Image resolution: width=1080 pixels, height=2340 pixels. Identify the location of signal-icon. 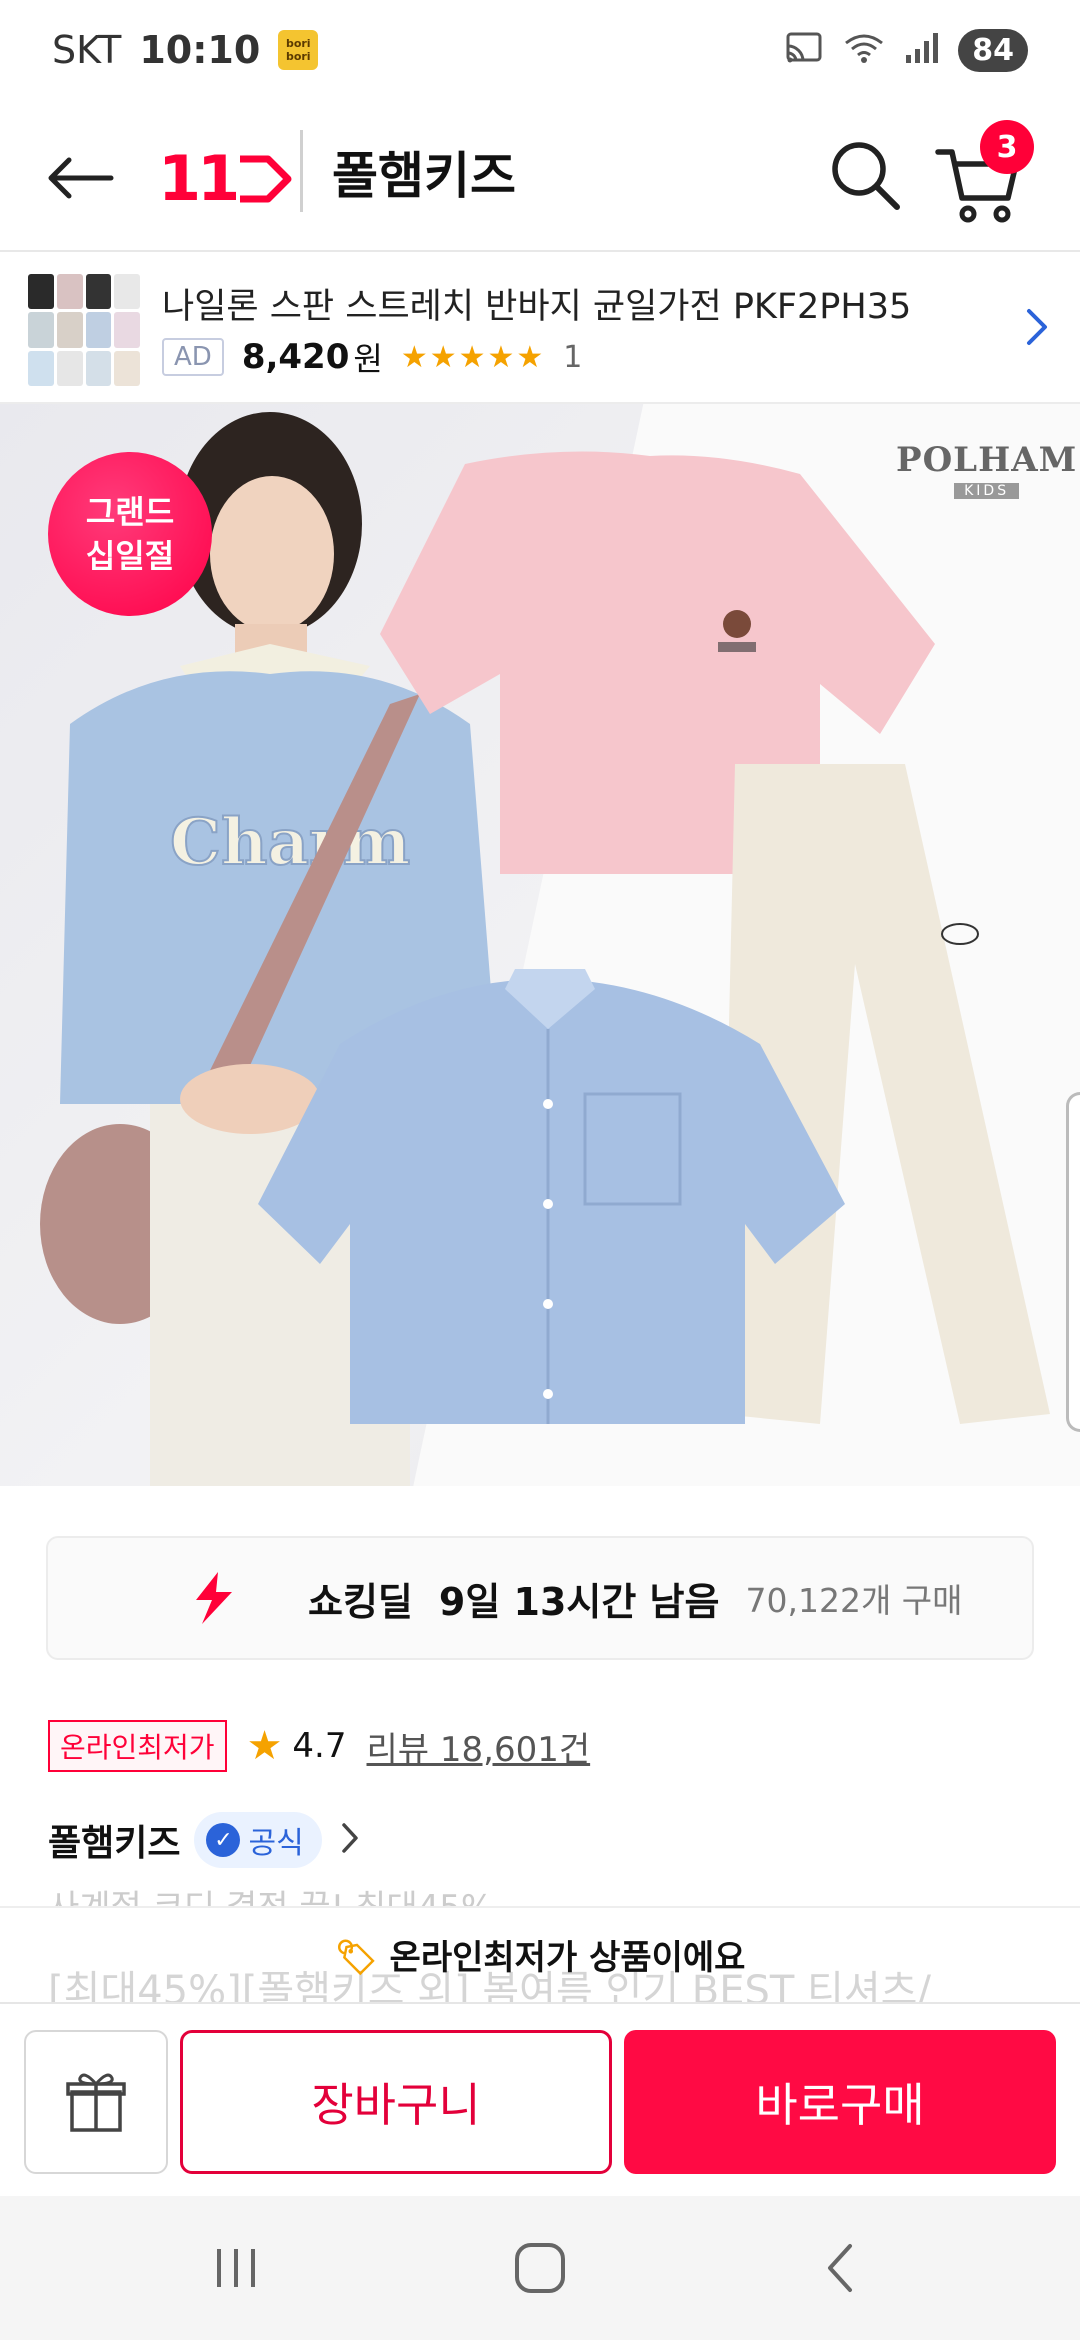
(922, 50).